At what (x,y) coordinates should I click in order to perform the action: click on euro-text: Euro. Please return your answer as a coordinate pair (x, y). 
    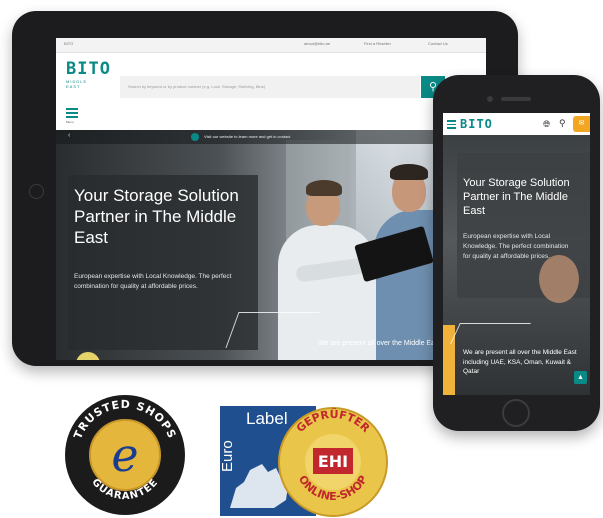
    Looking at the image, I should click on (227, 456).